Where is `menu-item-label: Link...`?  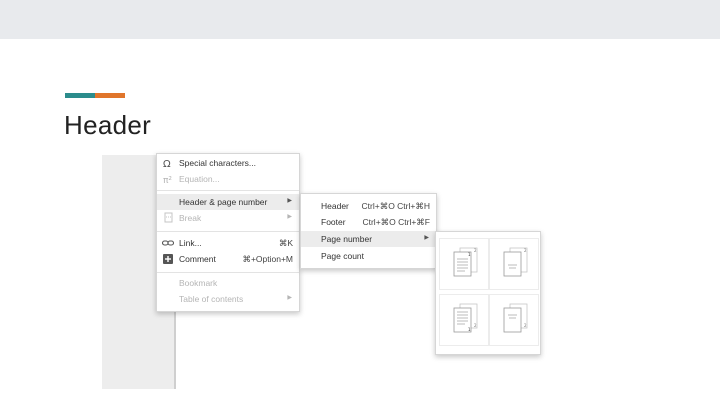
menu-item-label: Link... is located at coordinates (190, 243).